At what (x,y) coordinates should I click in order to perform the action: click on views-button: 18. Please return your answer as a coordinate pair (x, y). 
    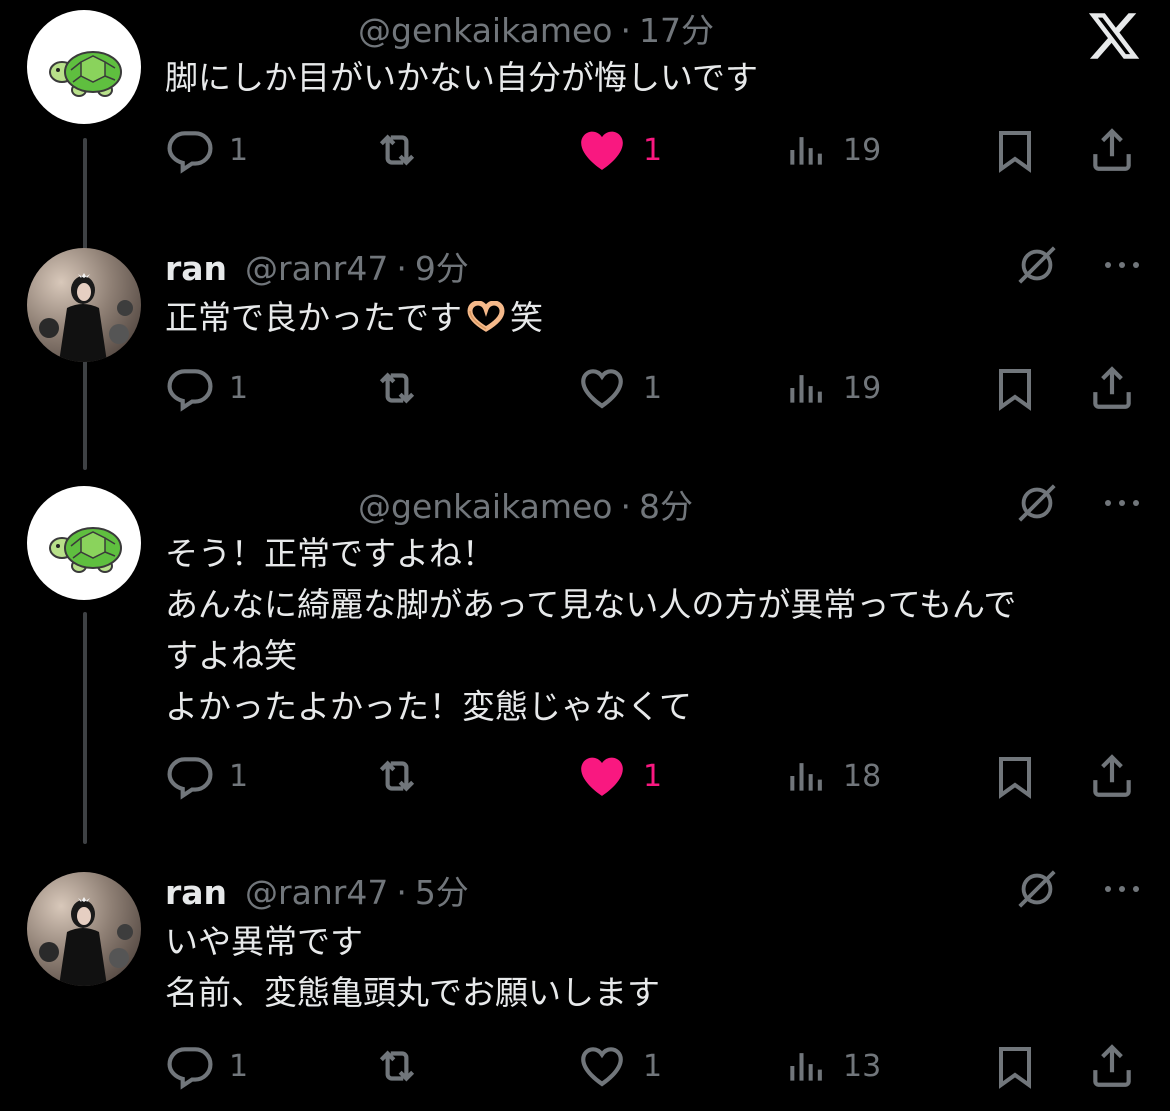
    Looking at the image, I should click on (833, 776).